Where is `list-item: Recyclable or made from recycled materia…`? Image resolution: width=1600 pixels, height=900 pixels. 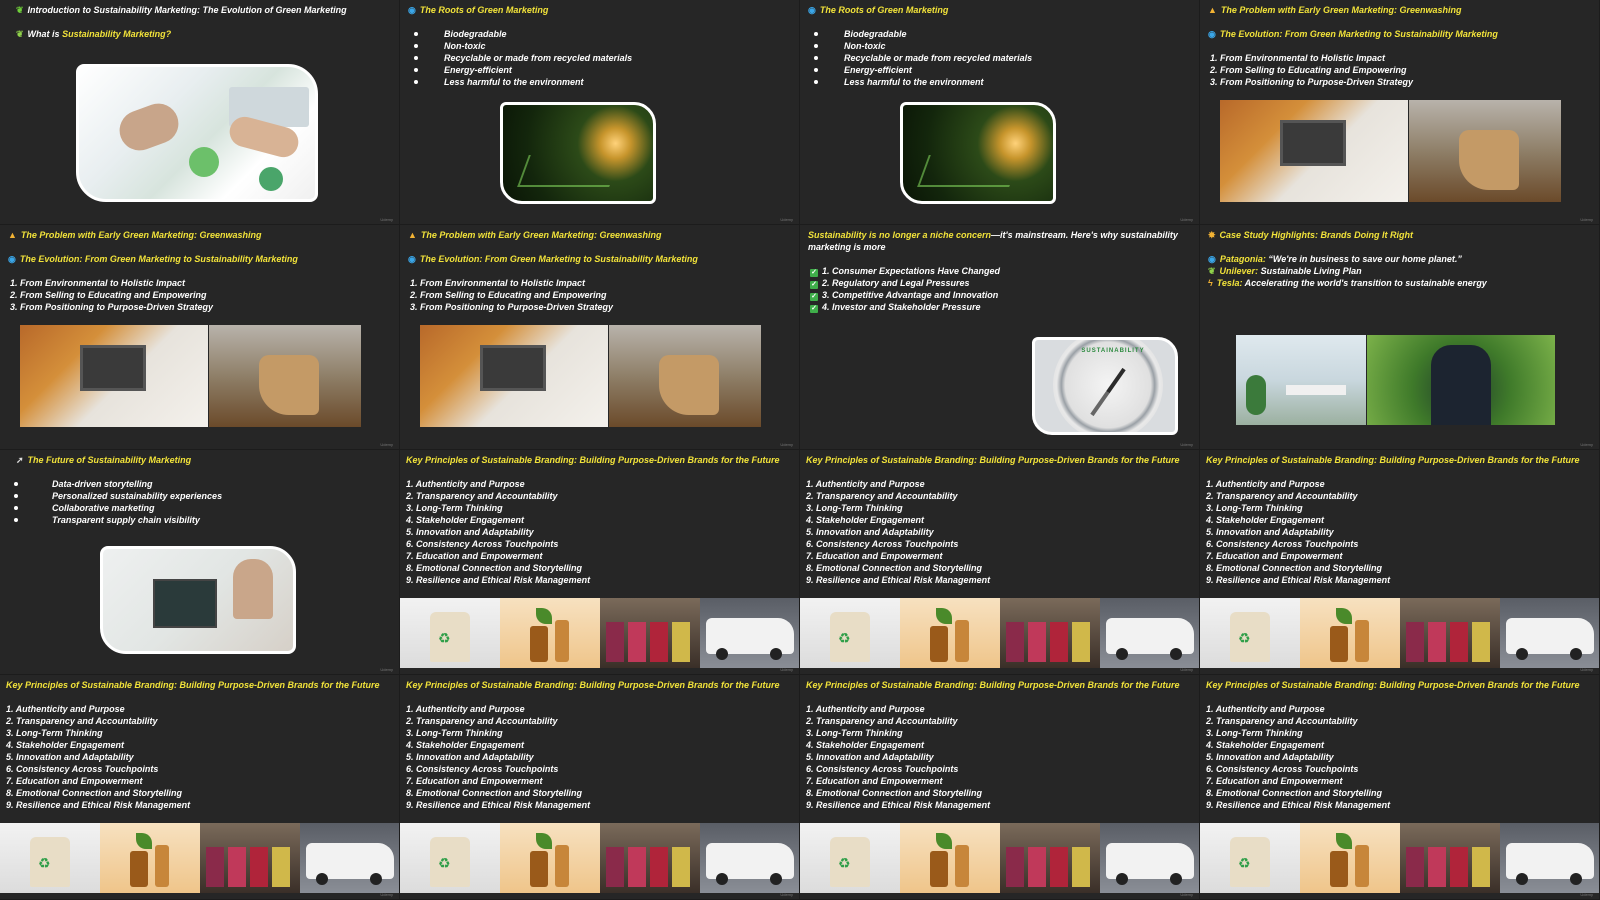 list-item: Recyclable or made from recycled materia… is located at coordinates (538, 58).